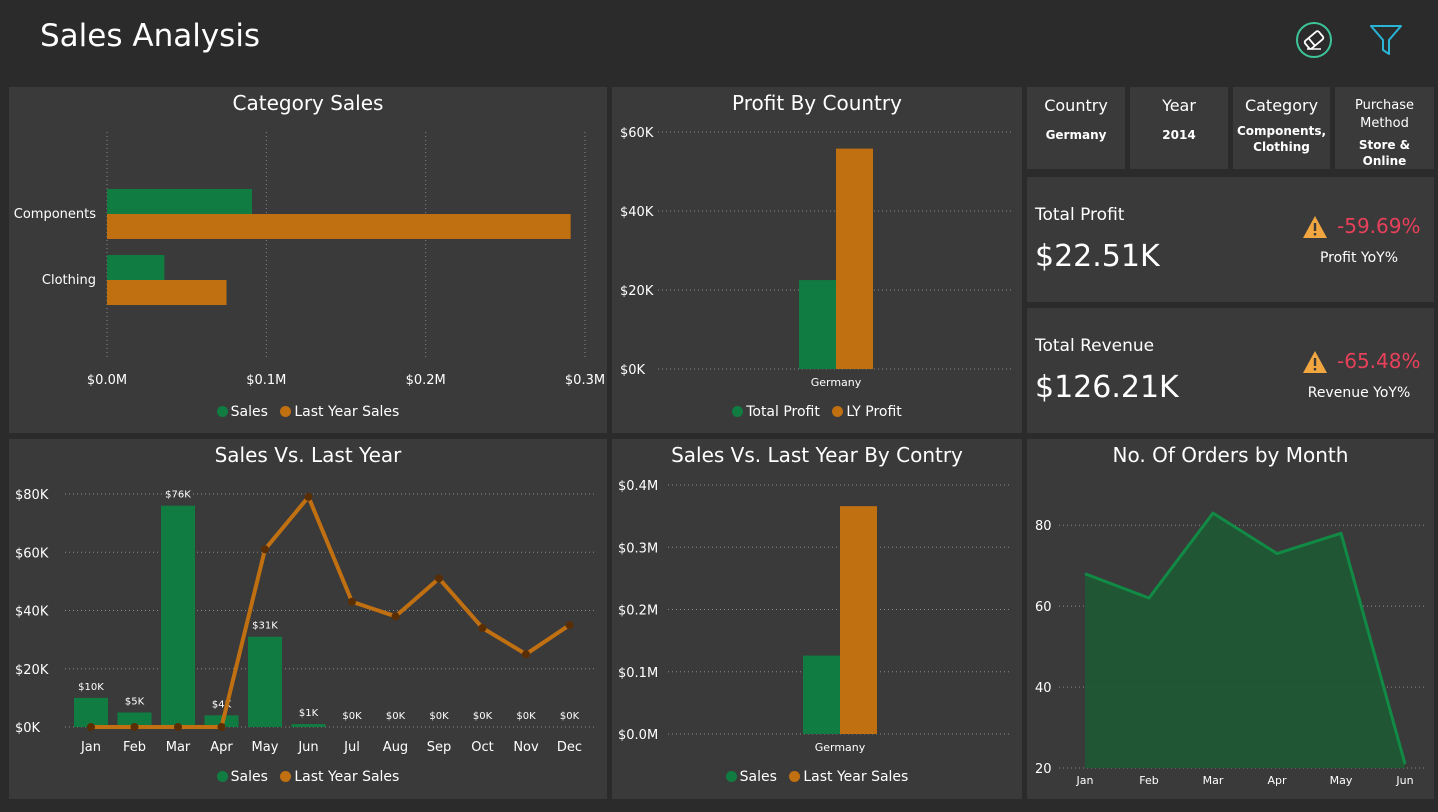 The width and height of the screenshot is (1438, 812). Describe the element at coordinates (526, 747) in the screenshot. I see `x-tick-label: Nov` at that location.